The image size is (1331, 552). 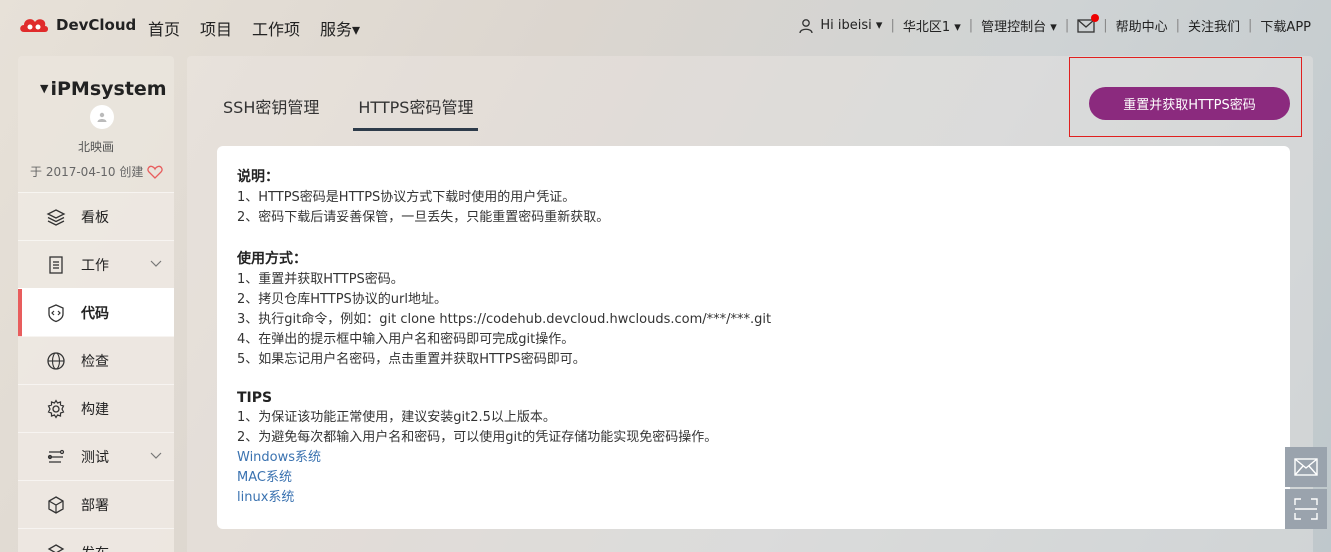 I want to click on sidebar-item-label: 构建, so click(x=95, y=409).